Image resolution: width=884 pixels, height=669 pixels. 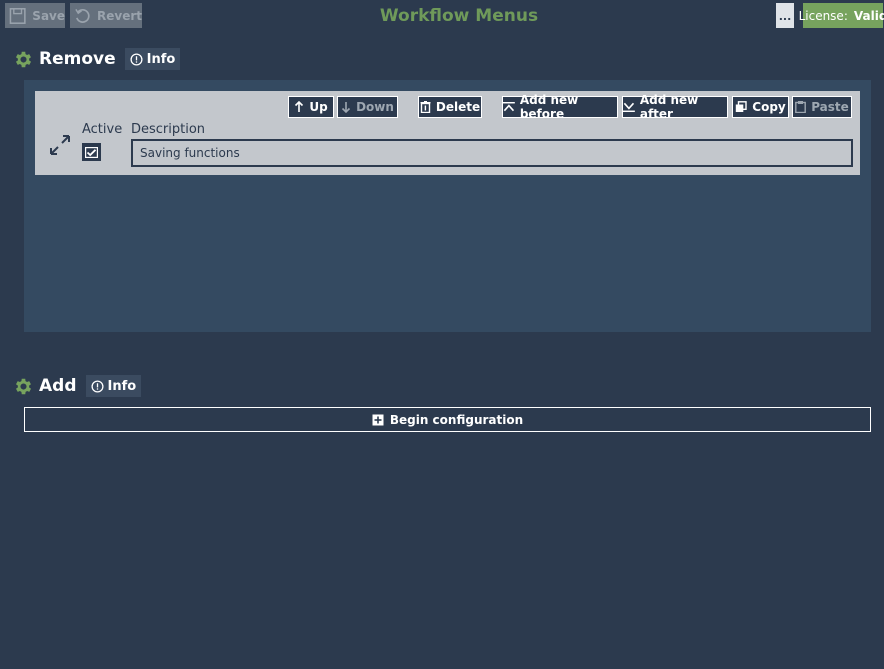 I want to click on active-checkbox, so click(x=91, y=152).